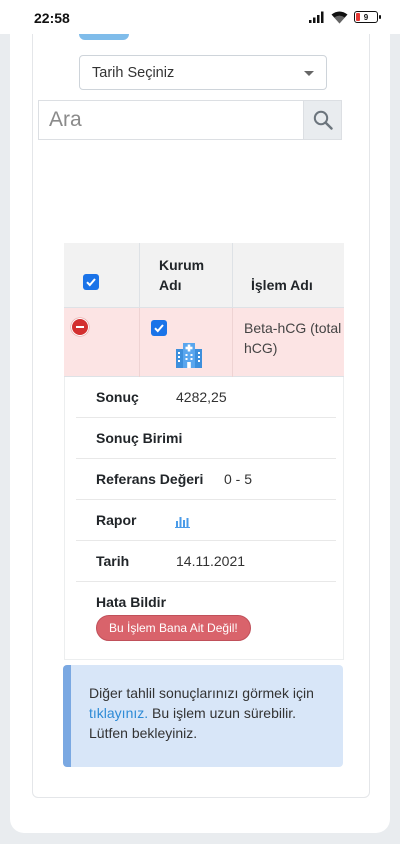 The height and width of the screenshot is (844, 400). Describe the element at coordinates (139, 438) in the screenshot. I see `unit-label: Sonuç Birimi` at that location.